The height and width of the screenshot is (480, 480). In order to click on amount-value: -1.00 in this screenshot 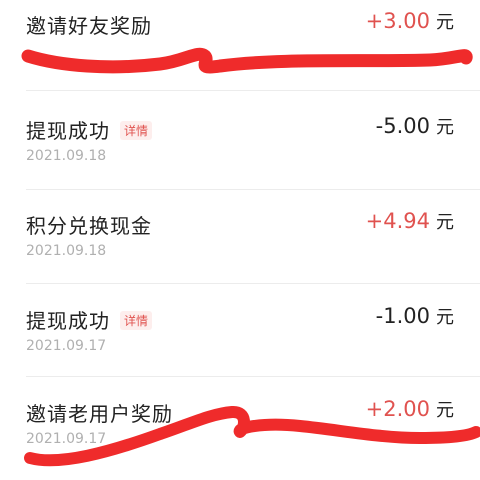, I will do `click(402, 316)`.